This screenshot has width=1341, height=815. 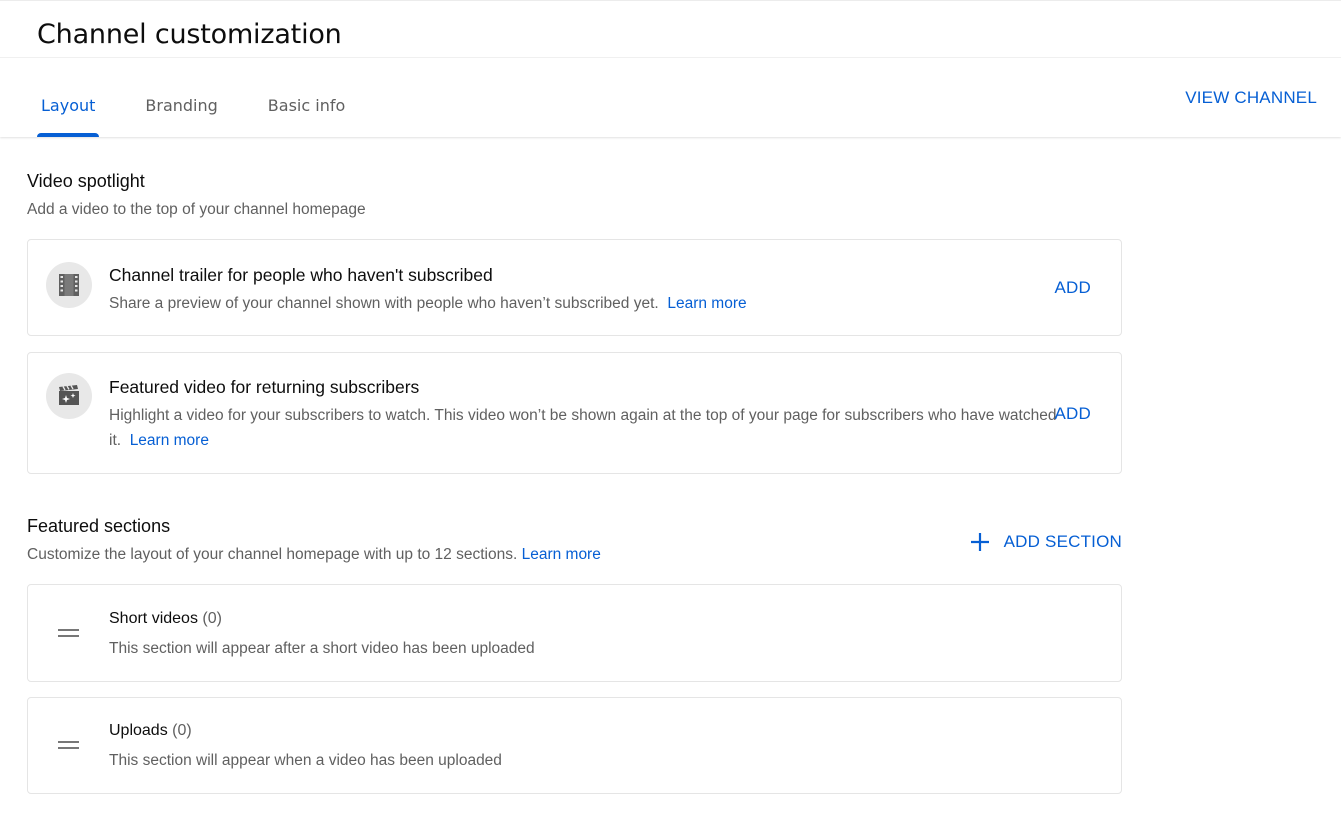 I want to click on plus-icon, so click(x=979, y=542).